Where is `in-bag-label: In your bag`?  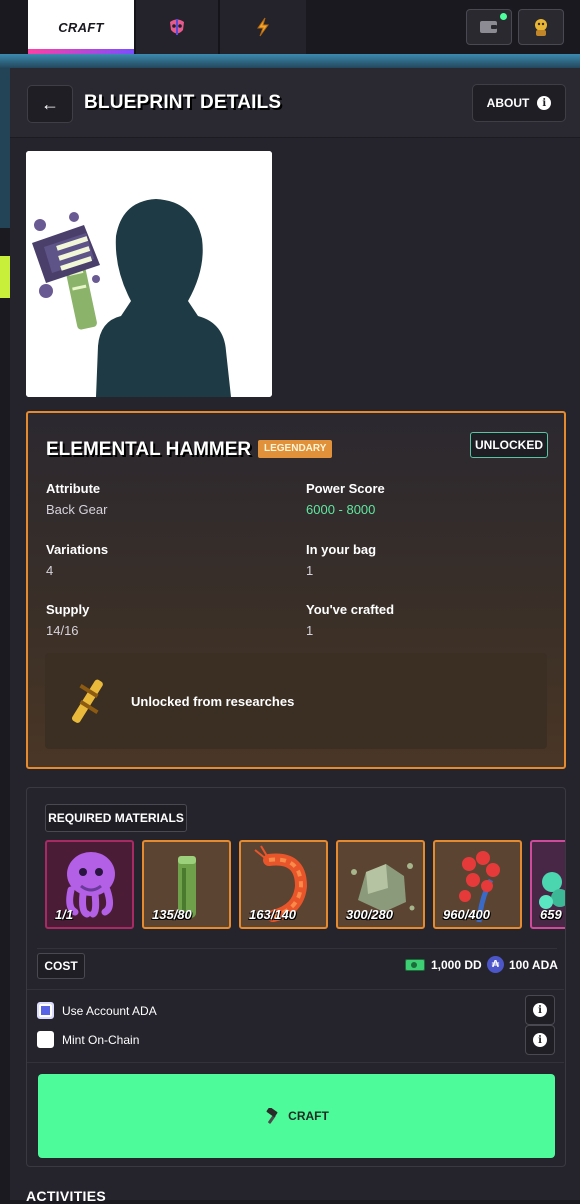
in-bag-label: In your bag is located at coordinates (341, 549).